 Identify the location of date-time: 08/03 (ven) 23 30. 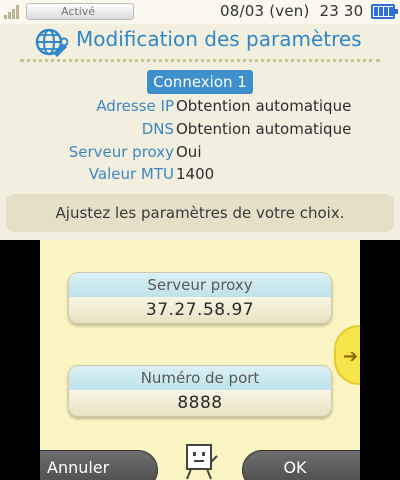
(291, 11).